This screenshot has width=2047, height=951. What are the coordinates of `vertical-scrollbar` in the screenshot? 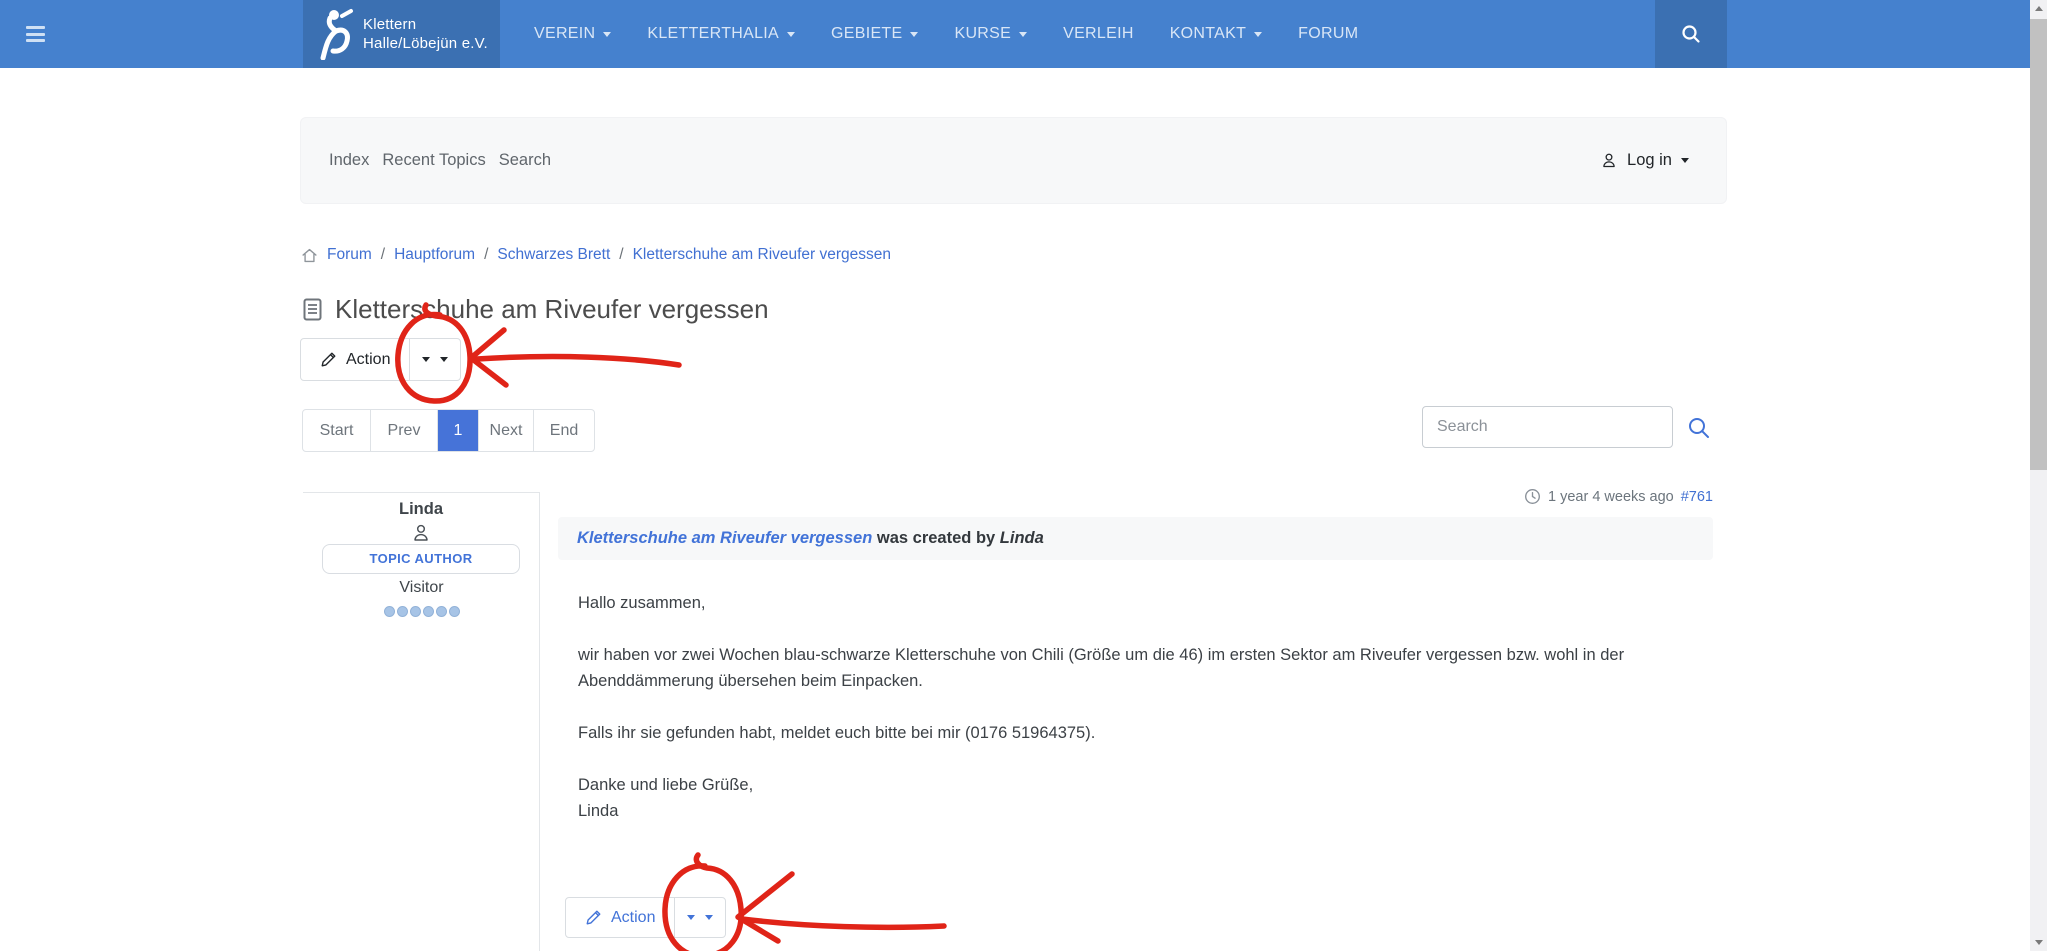 It's located at (2038, 475).